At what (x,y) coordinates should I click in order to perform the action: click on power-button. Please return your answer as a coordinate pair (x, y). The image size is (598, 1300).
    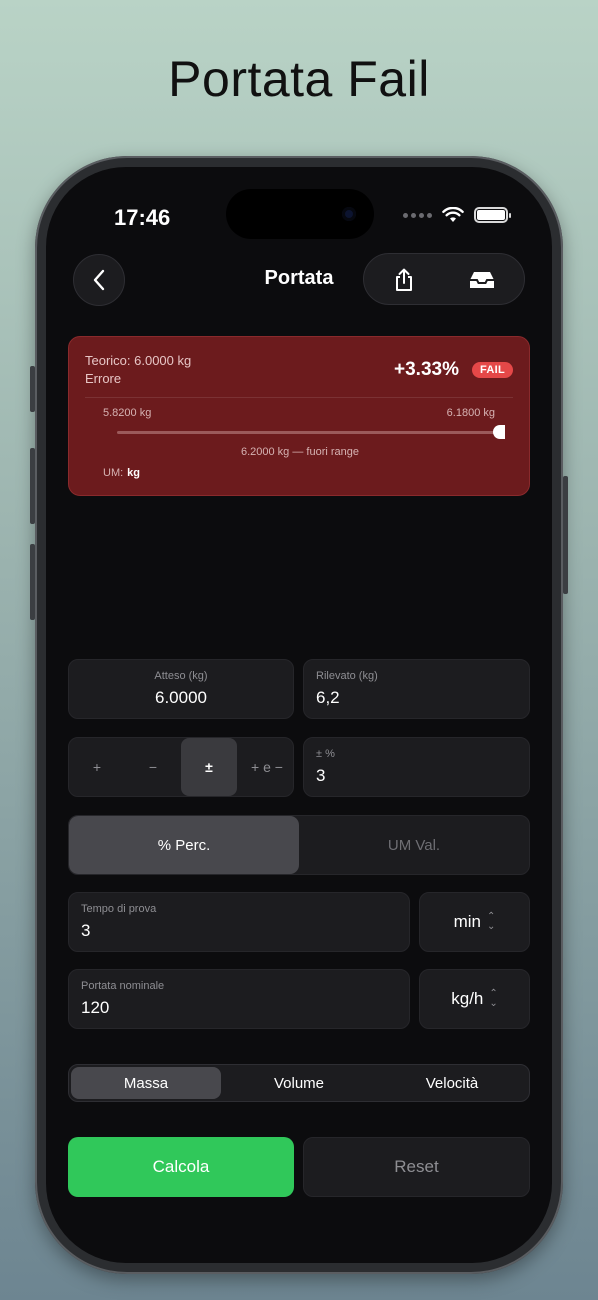
    Looking at the image, I should click on (565, 535).